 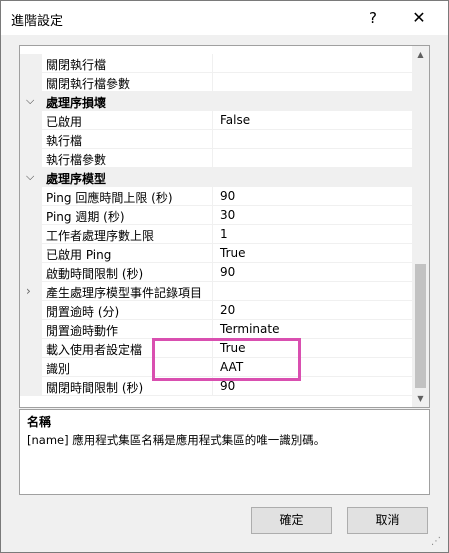 I want to click on close-button: ✕, so click(x=419, y=18).